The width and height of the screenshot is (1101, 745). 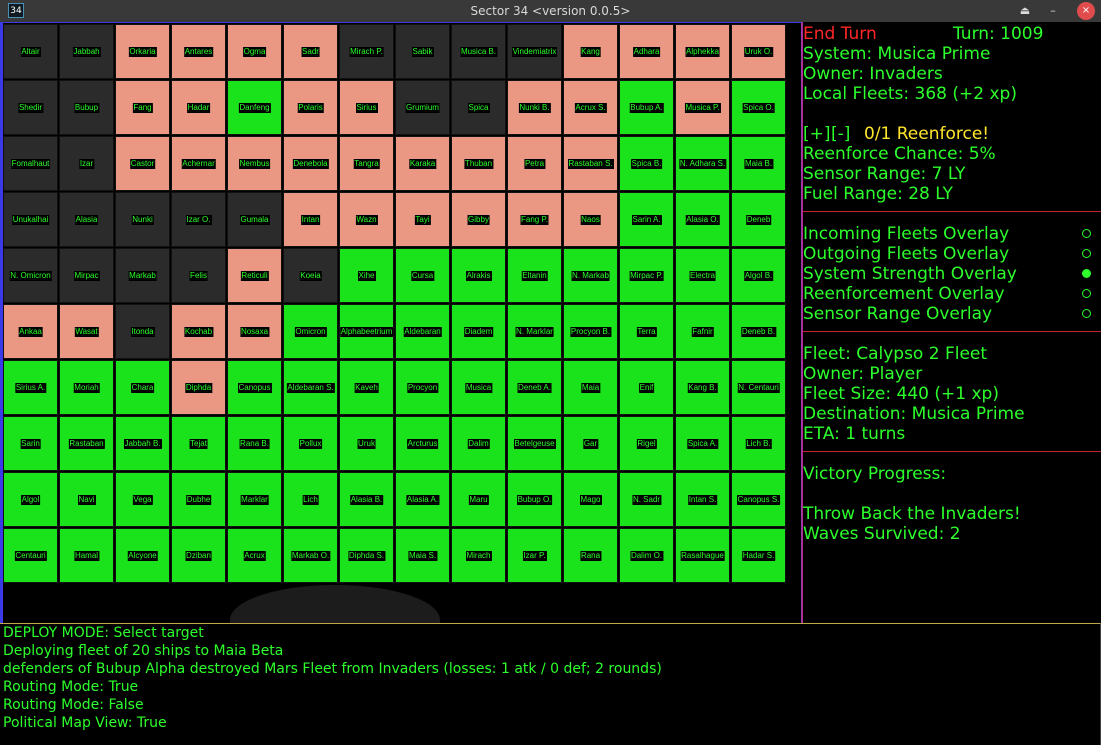 What do you see at coordinates (952, 234) in the screenshot?
I see `overlay-incoming-fleets: Incoming Fleets Overlay` at bounding box center [952, 234].